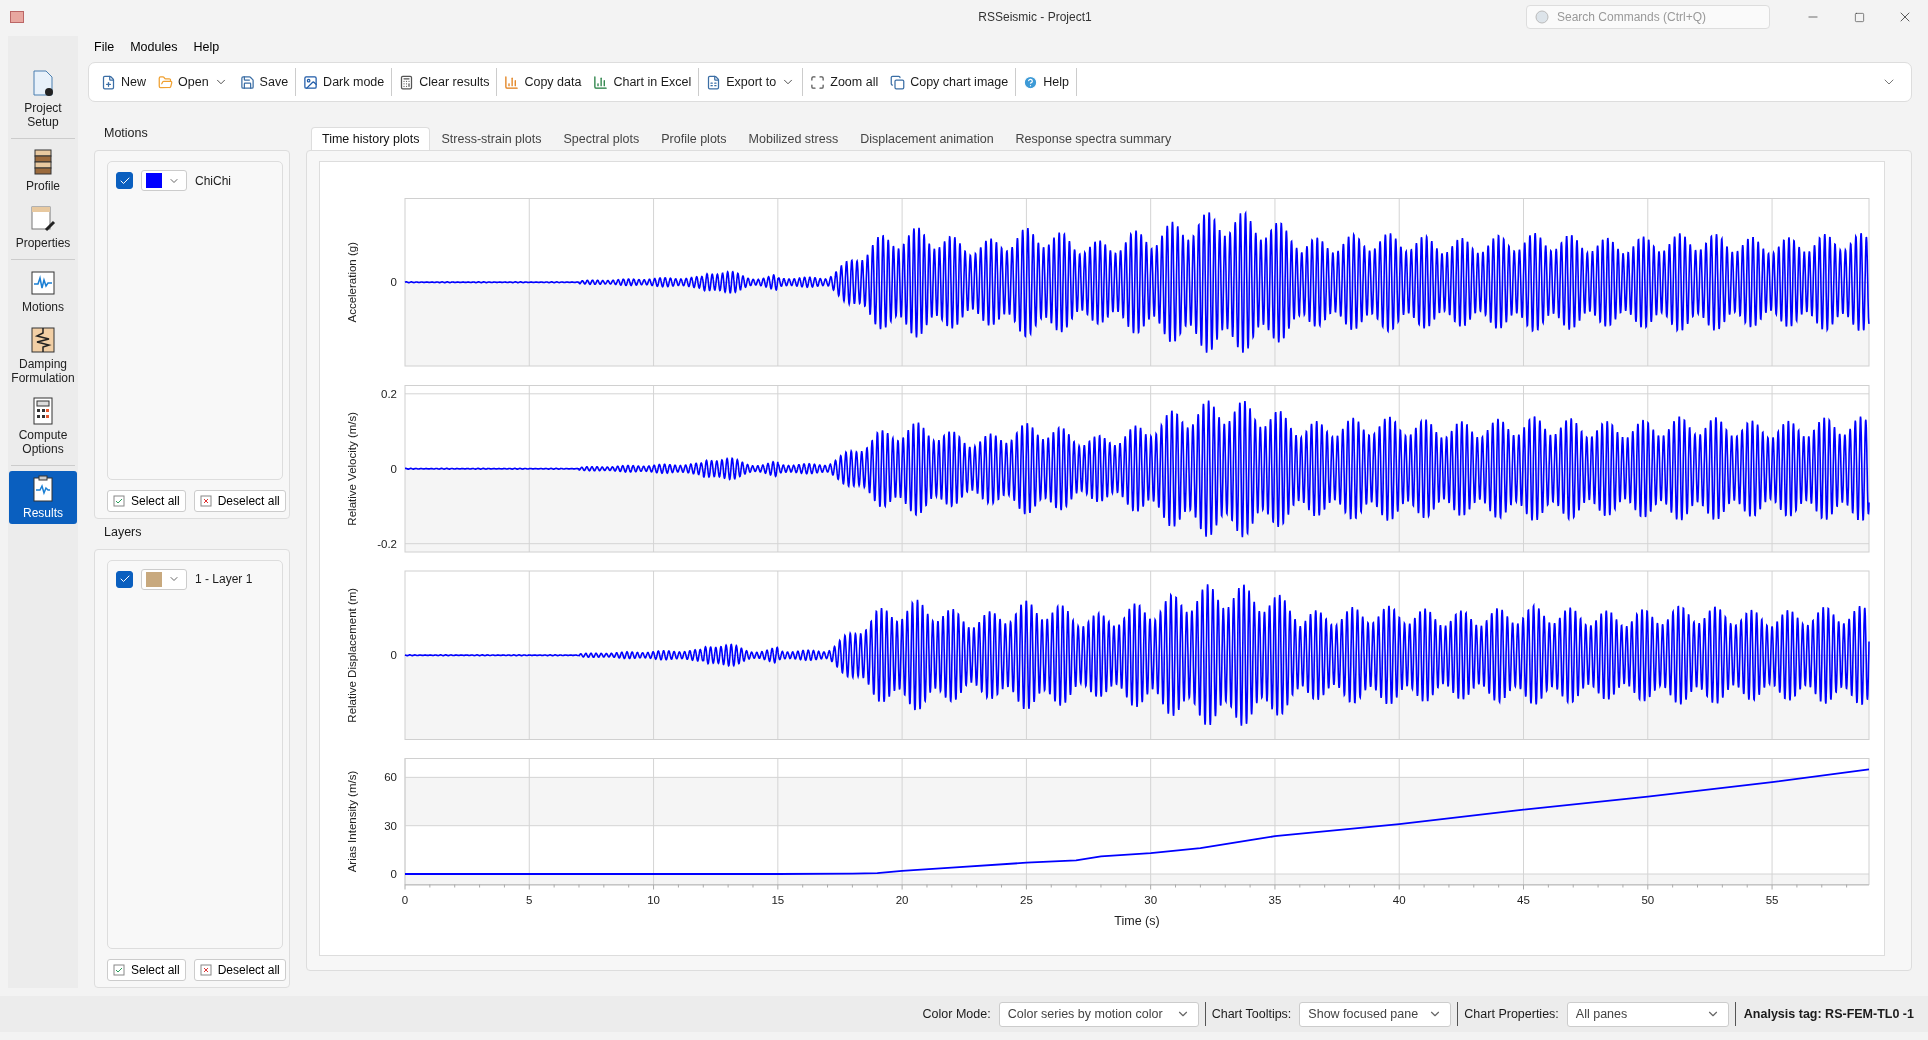 This screenshot has width=1928, height=1040. What do you see at coordinates (387, 543) in the screenshot?
I see `tick-label: -0.2` at bounding box center [387, 543].